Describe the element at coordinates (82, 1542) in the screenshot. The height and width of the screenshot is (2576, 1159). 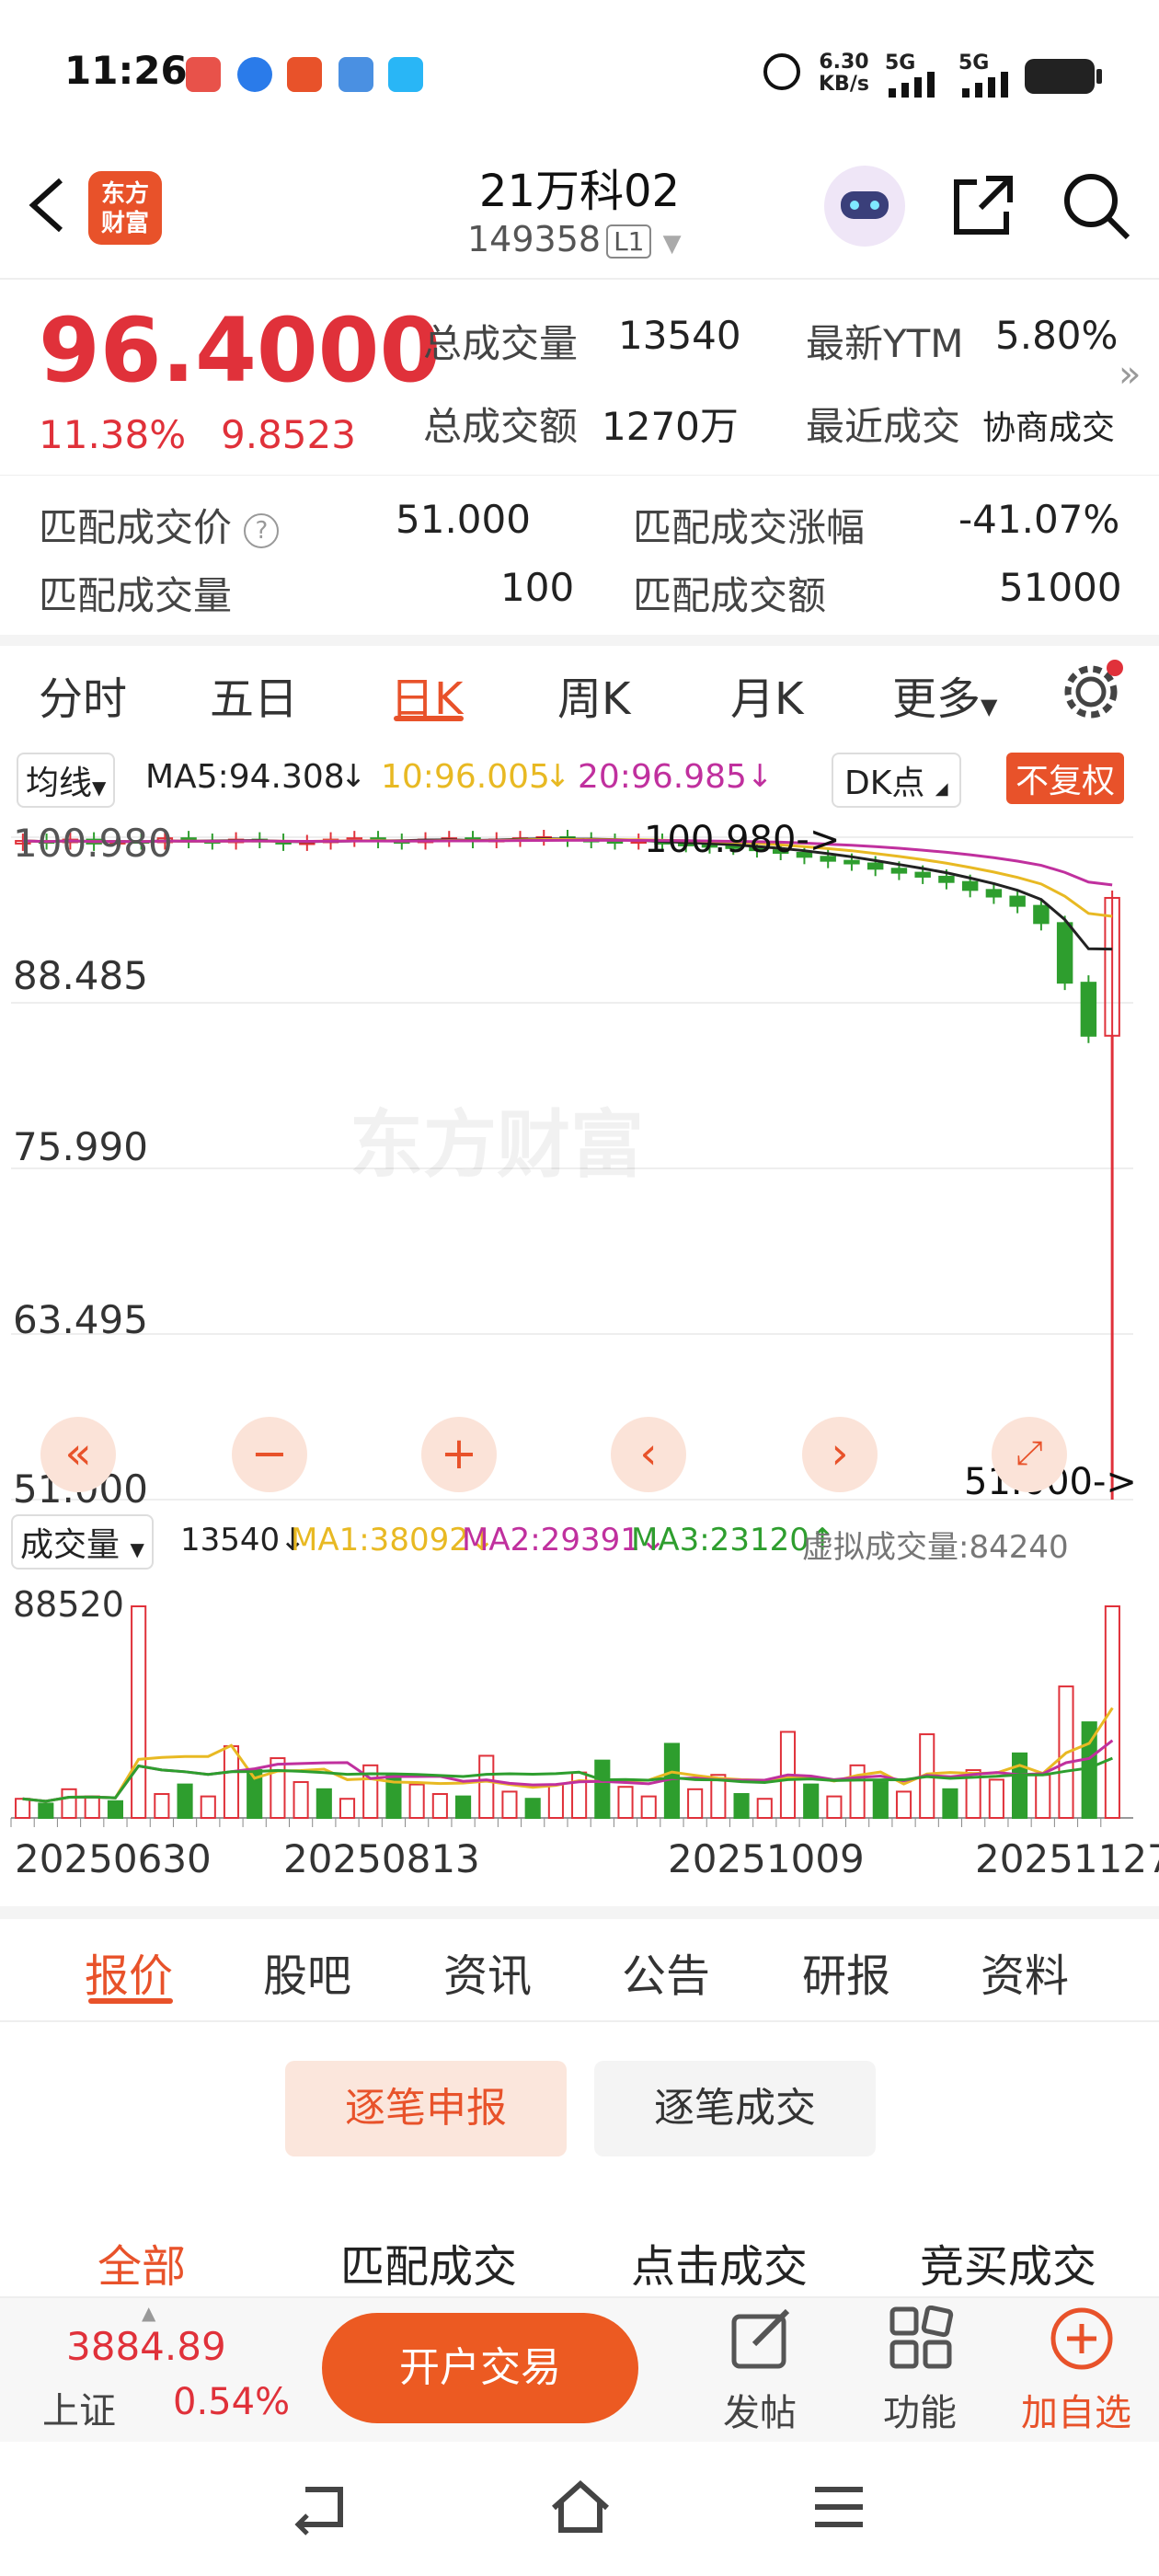
I see `volume-selector: 成交量 ▼` at that location.